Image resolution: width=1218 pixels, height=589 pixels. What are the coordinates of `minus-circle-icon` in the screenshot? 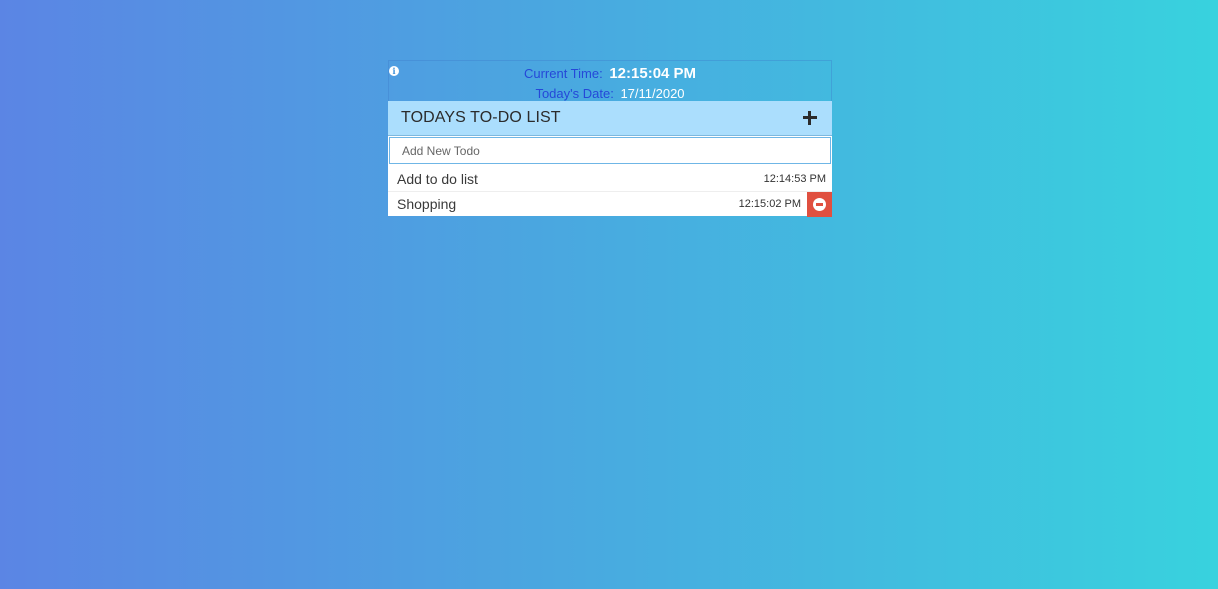 It's located at (819, 204).